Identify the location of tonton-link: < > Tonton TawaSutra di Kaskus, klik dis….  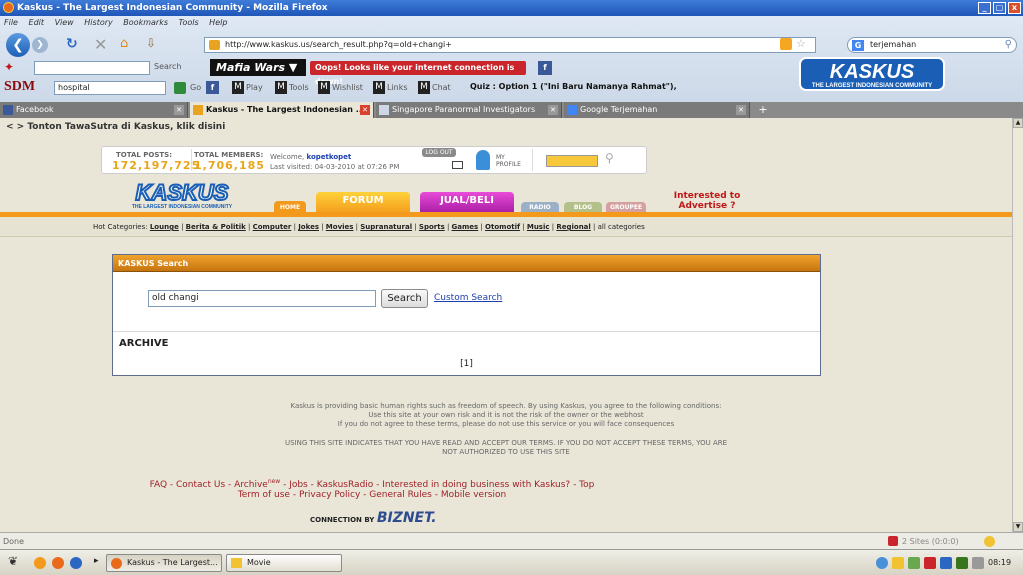
(115, 127).